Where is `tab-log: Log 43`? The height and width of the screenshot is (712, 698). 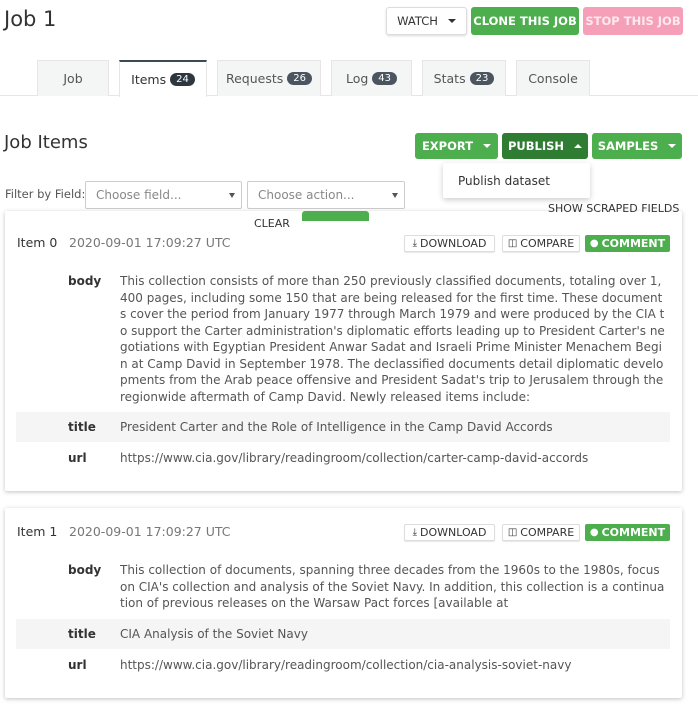 tab-log: Log 43 is located at coordinates (371, 78).